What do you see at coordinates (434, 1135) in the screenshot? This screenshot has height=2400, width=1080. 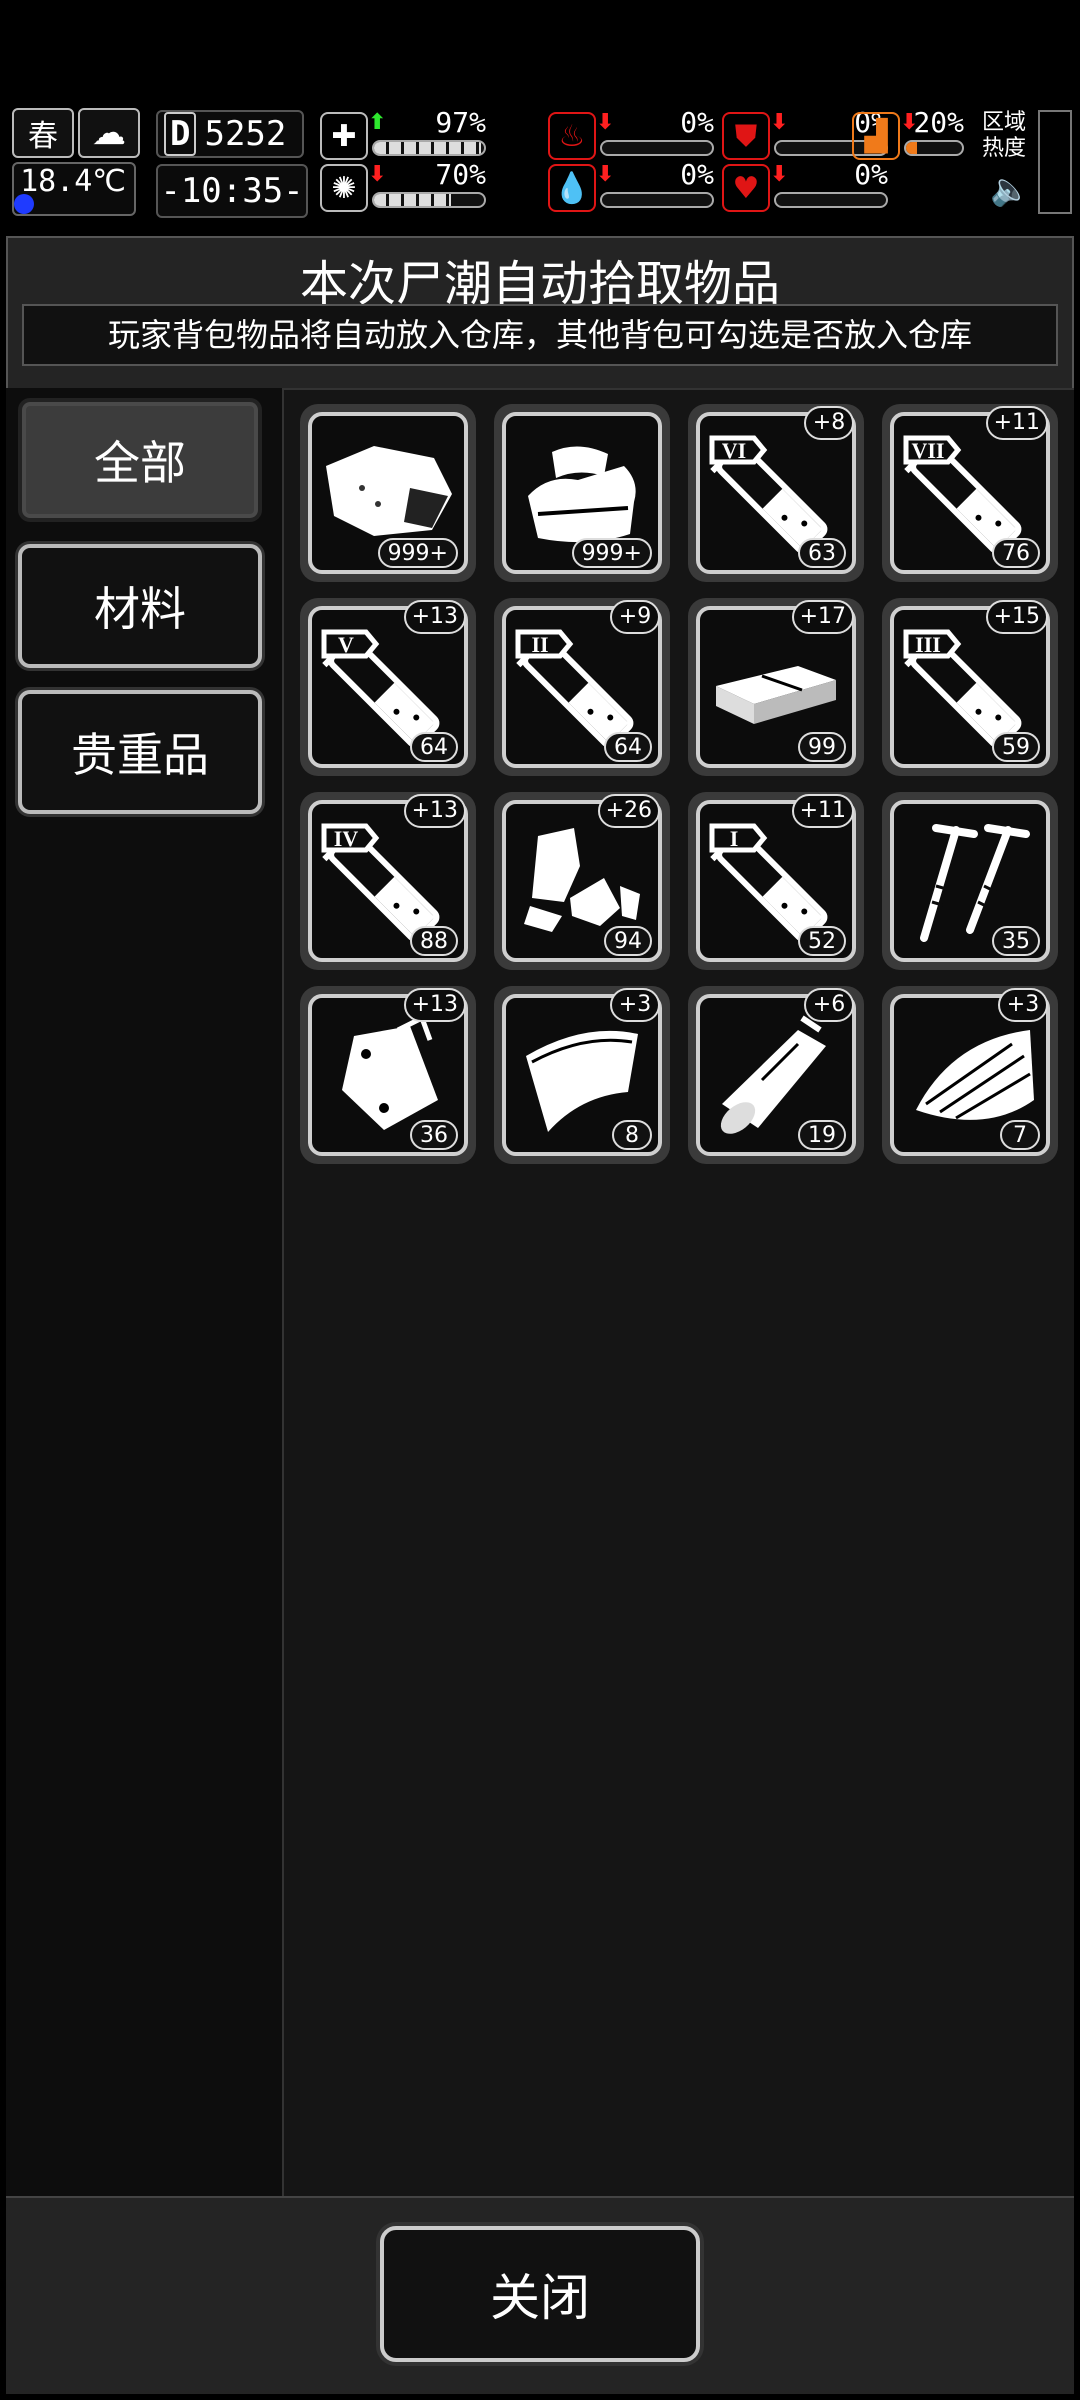 I see `item-count-badge: 36` at bounding box center [434, 1135].